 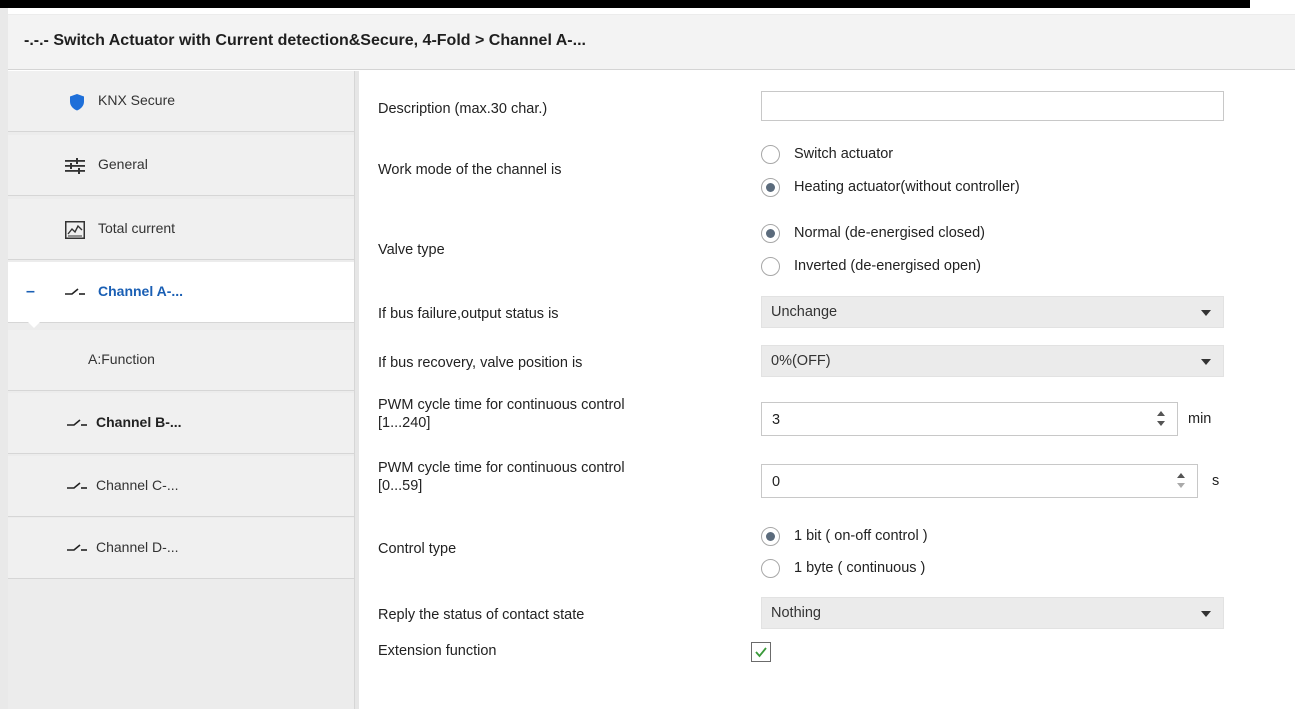 What do you see at coordinates (400, 486) in the screenshot?
I see `pwm-seconds-label-line2: [0...59]` at bounding box center [400, 486].